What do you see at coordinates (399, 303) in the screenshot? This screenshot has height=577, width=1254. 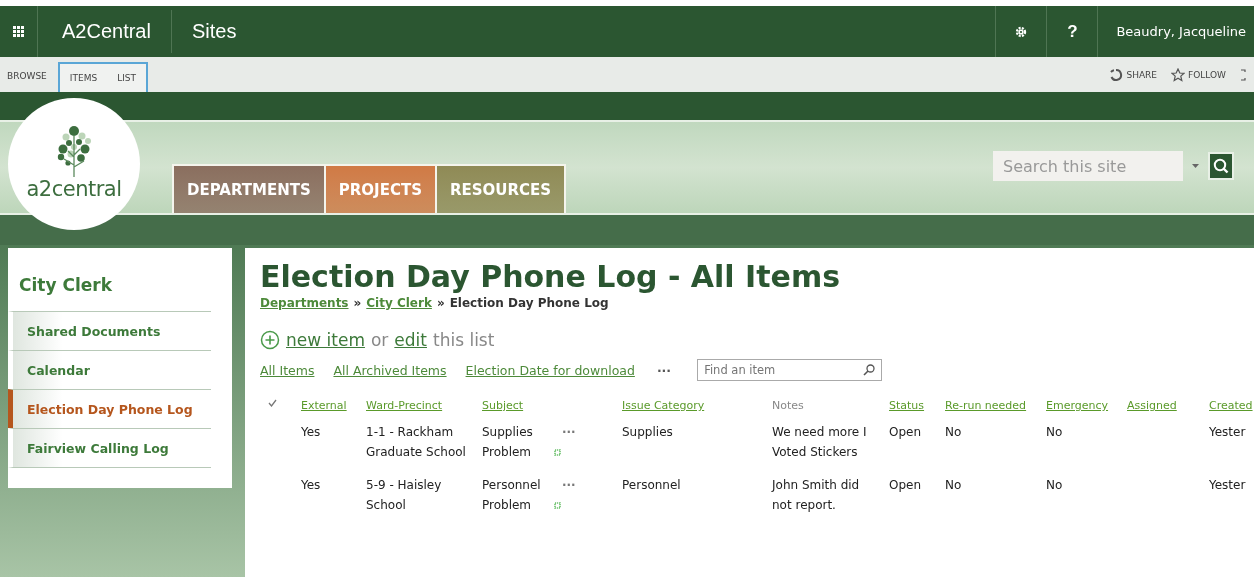 I see `breadcrumb-link: City Clerk` at bounding box center [399, 303].